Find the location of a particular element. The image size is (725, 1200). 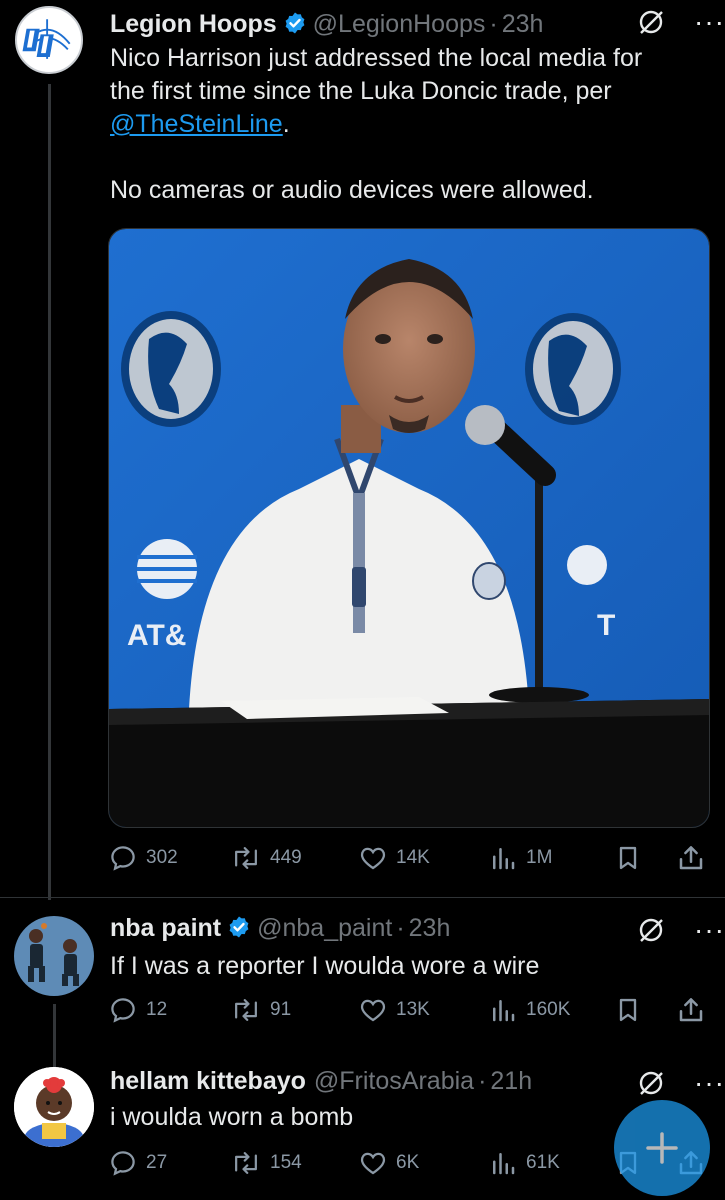

repost-count: 154 is located at coordinates (286, 1162).